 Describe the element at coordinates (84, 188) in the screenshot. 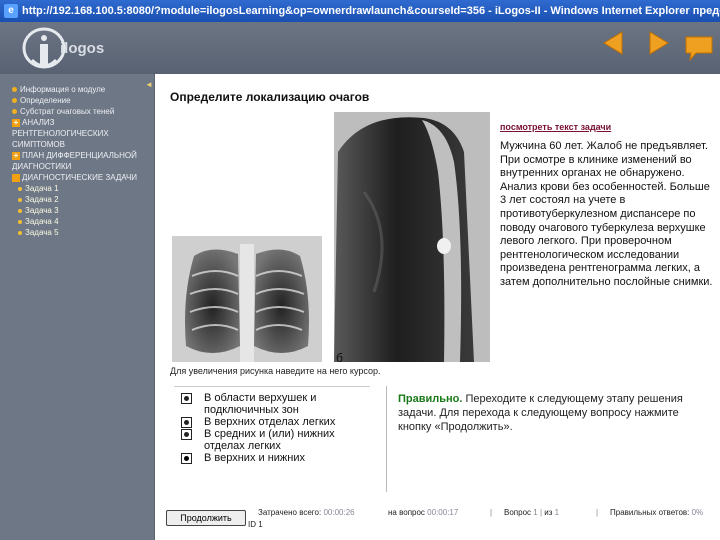

I see `sidebar-subitem-task-1: Задача 1` at that location.